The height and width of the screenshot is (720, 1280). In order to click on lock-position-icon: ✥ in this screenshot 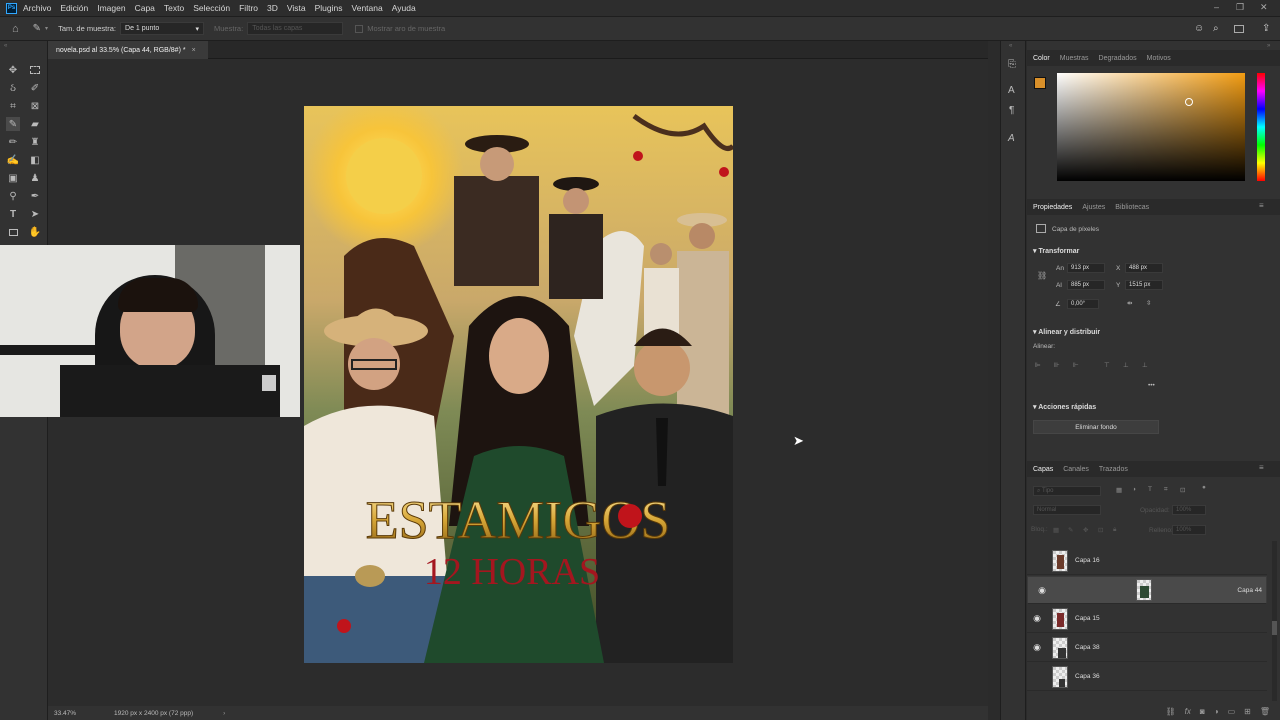, I will do `click(1085, 530)`.